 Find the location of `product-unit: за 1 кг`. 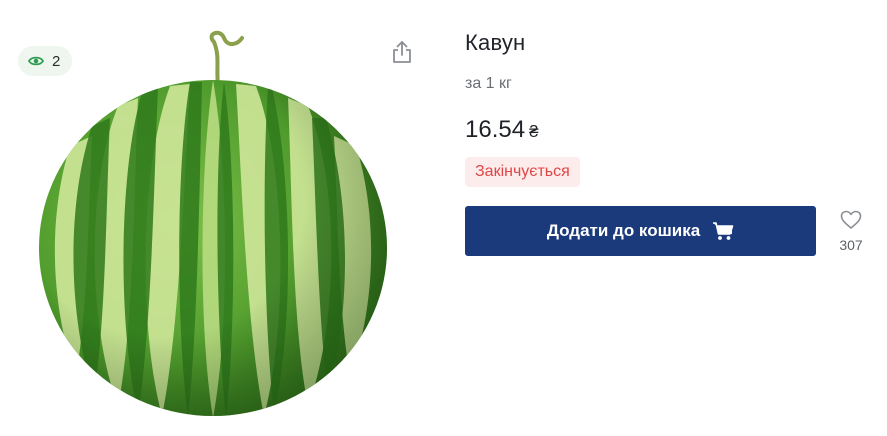

product-unit: за 1 кг is located at coordinates (488, 83).